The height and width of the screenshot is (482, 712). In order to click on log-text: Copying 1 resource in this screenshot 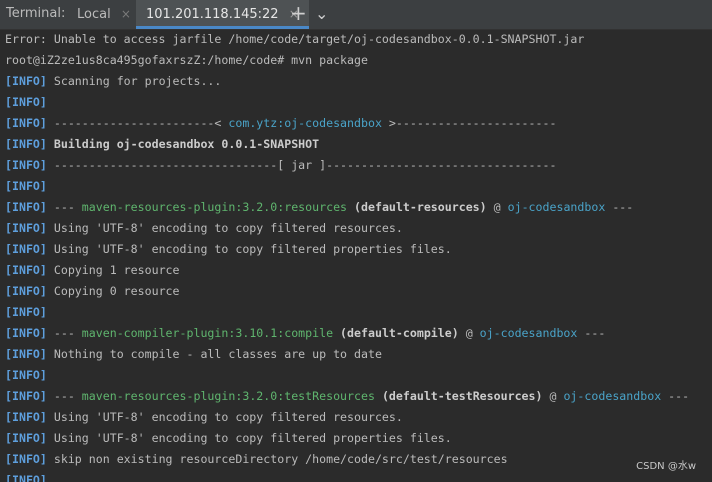, I will do `click(113, 270)`.